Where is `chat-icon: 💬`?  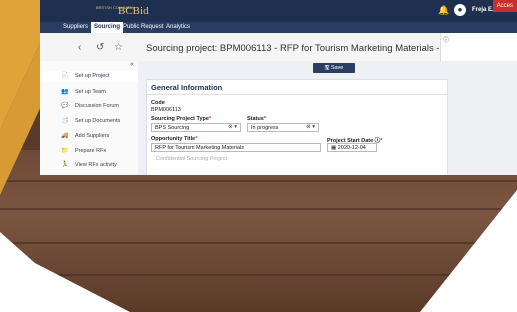
chat-icon: 💬 is located at coordinates (65, 106).